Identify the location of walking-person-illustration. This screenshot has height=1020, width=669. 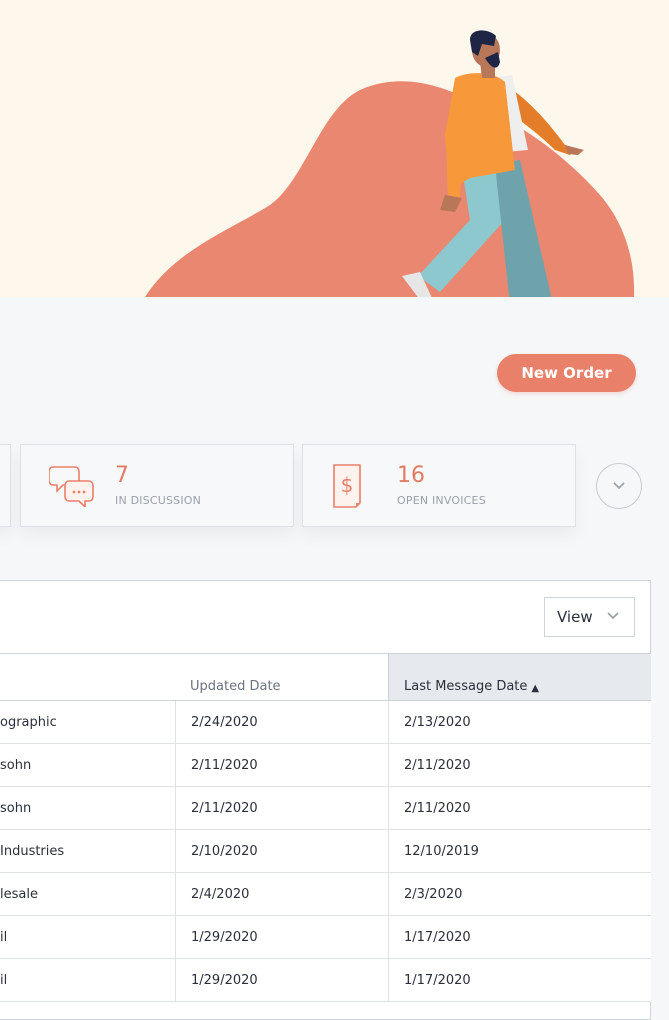
(493, 163).